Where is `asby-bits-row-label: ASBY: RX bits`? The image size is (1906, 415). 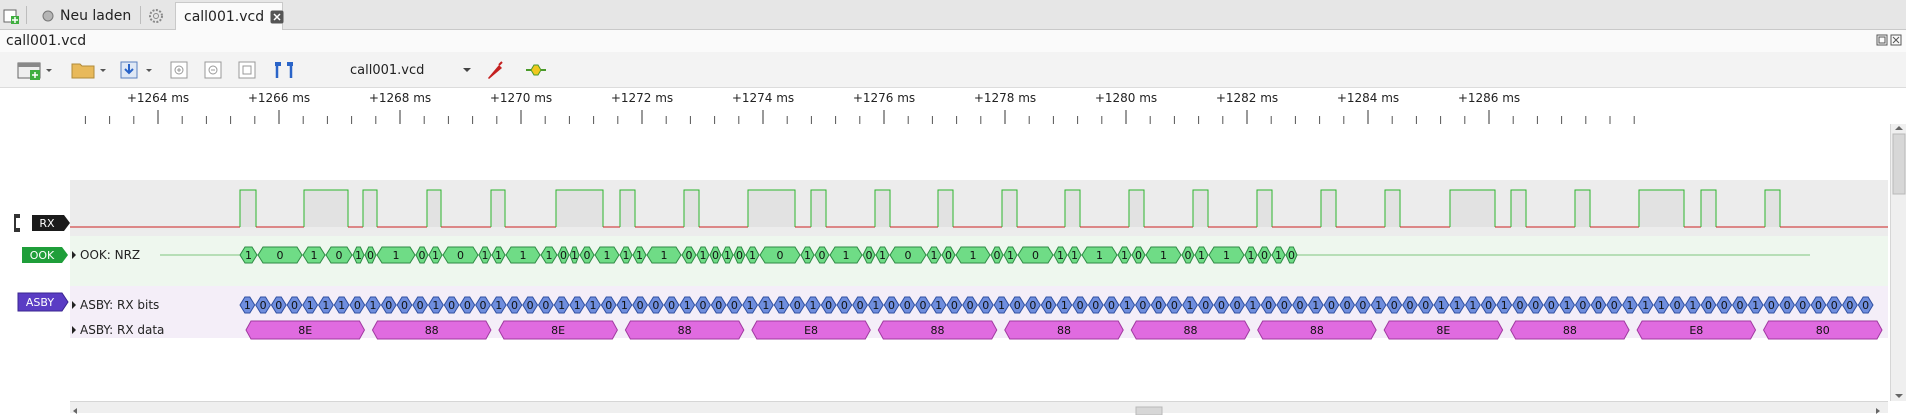
asby-bits-row-label: ASBY: RX bits is located at coordinates (115, 305).